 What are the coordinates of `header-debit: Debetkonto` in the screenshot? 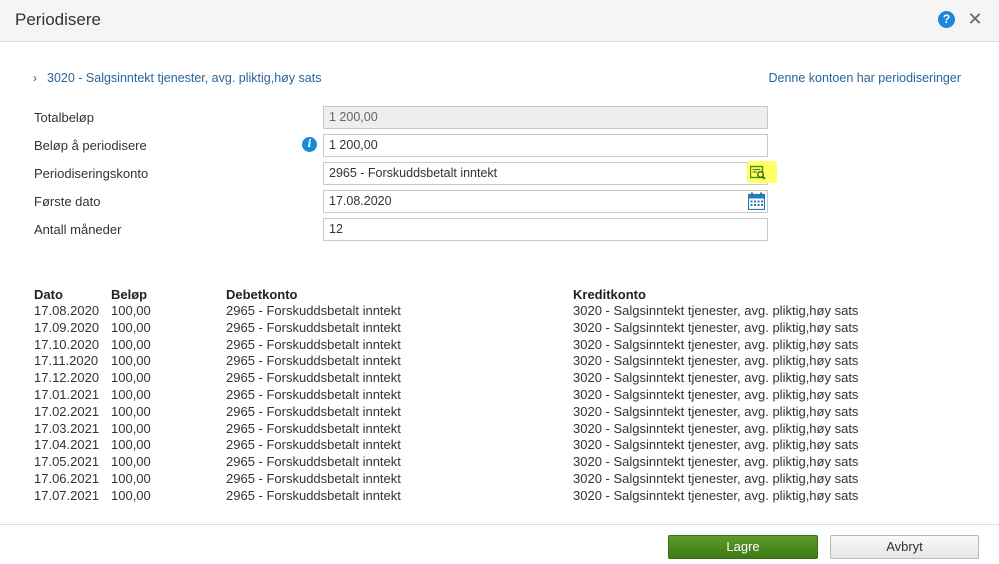 It's located at (262, 294).